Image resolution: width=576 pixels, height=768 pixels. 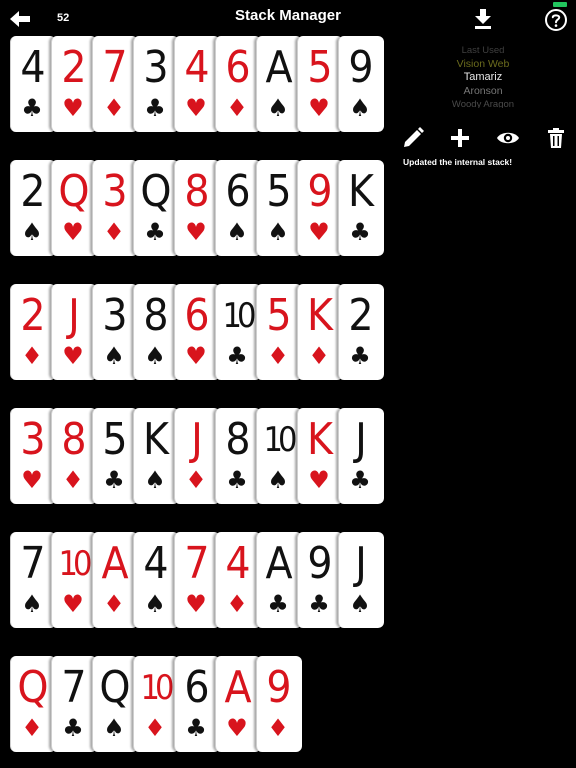 I want to click on card-rank: 10, so click(x=75, y=564).